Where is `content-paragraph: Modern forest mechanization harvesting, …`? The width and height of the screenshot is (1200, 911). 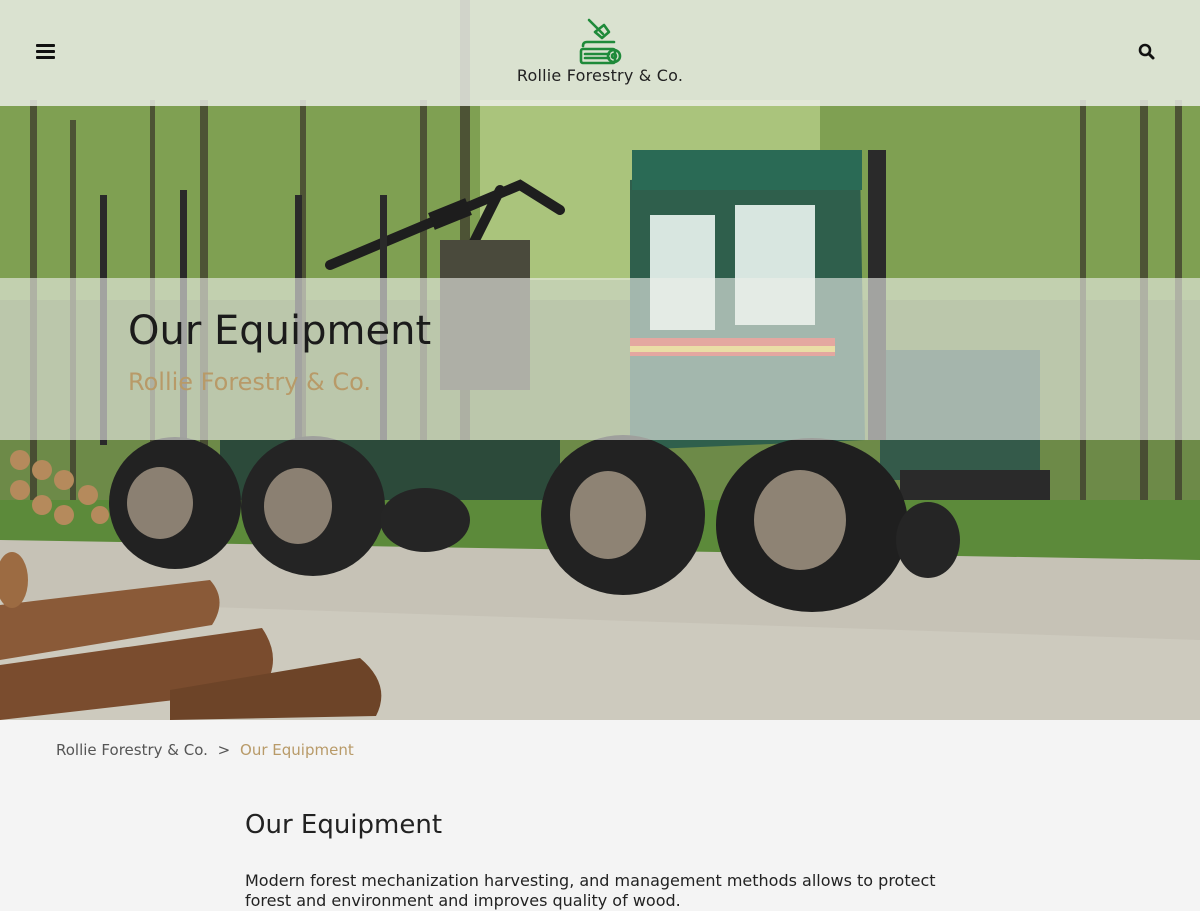
content-paragraph: Modern forest mechanization harvesting, … is located at coordinates (590, 890).